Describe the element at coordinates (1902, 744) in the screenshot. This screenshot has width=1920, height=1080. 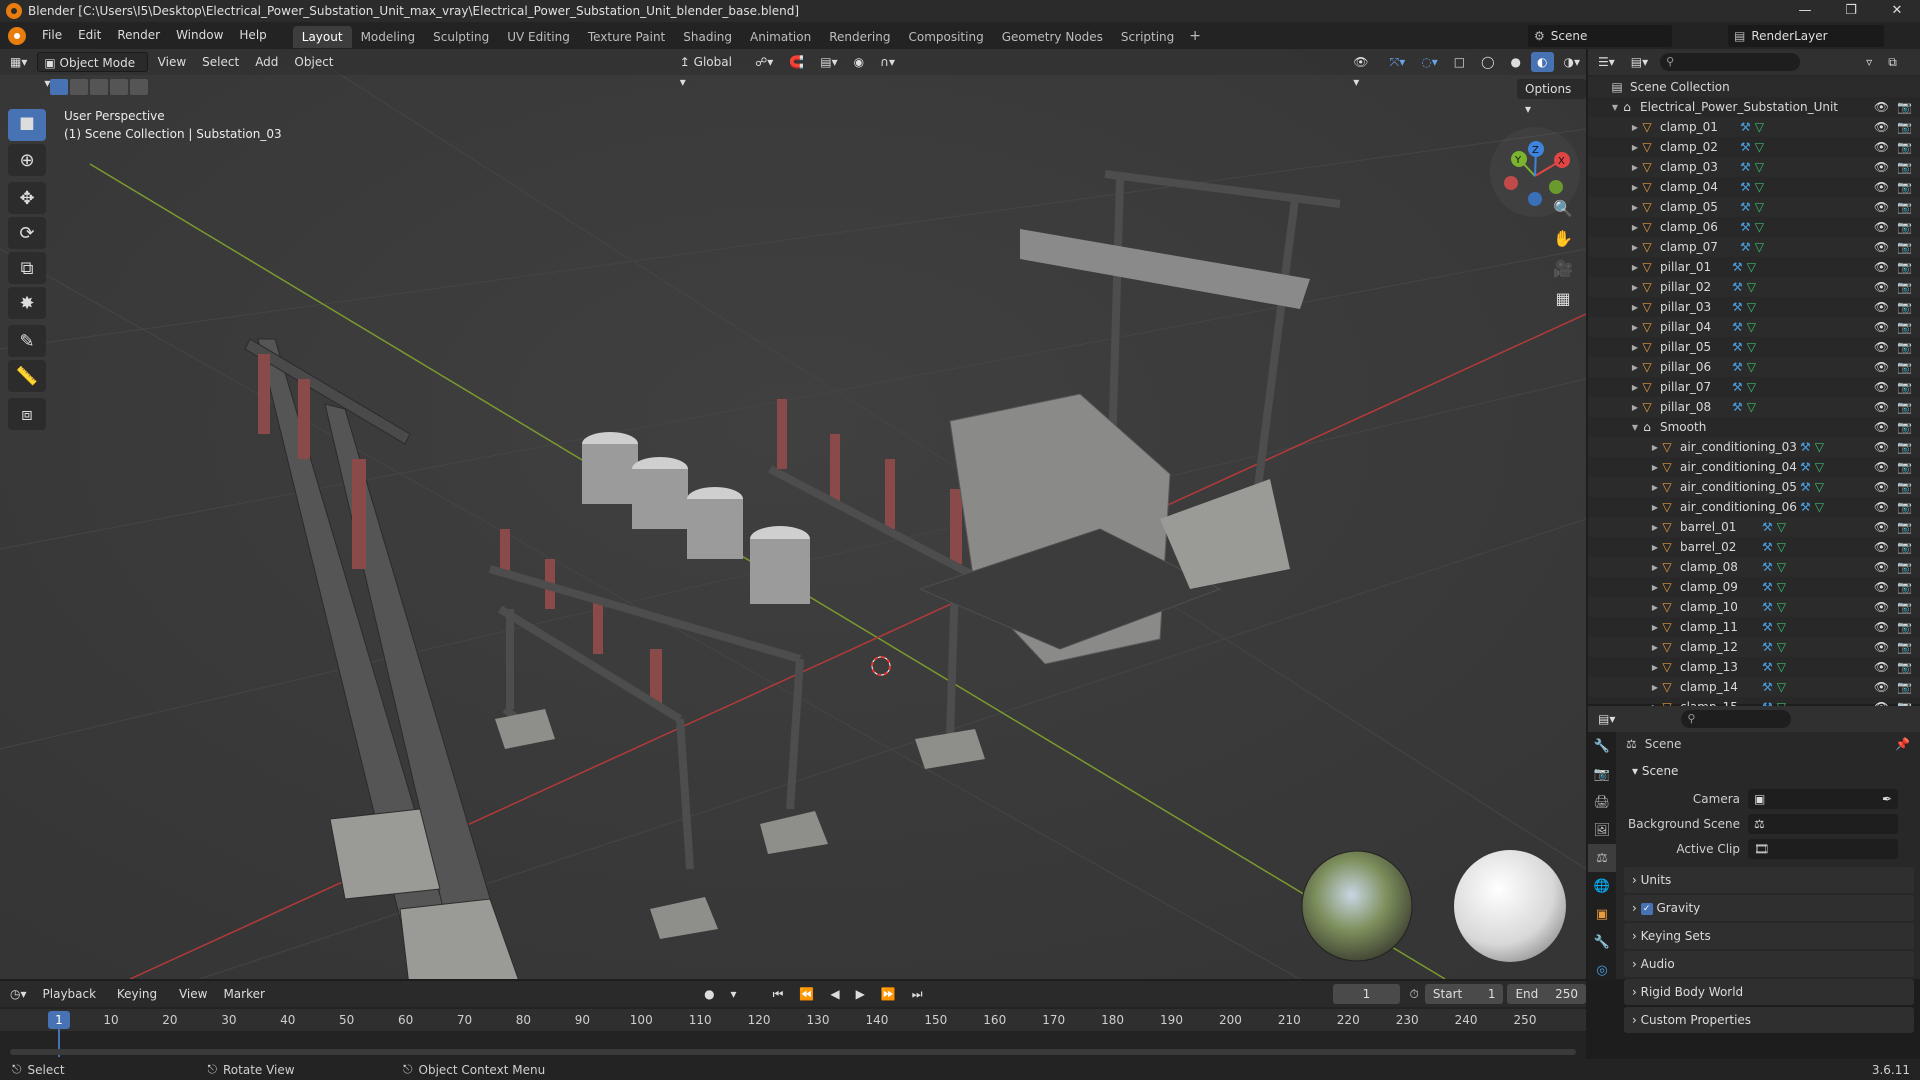
I see `pin-icon: 📌` at that location.